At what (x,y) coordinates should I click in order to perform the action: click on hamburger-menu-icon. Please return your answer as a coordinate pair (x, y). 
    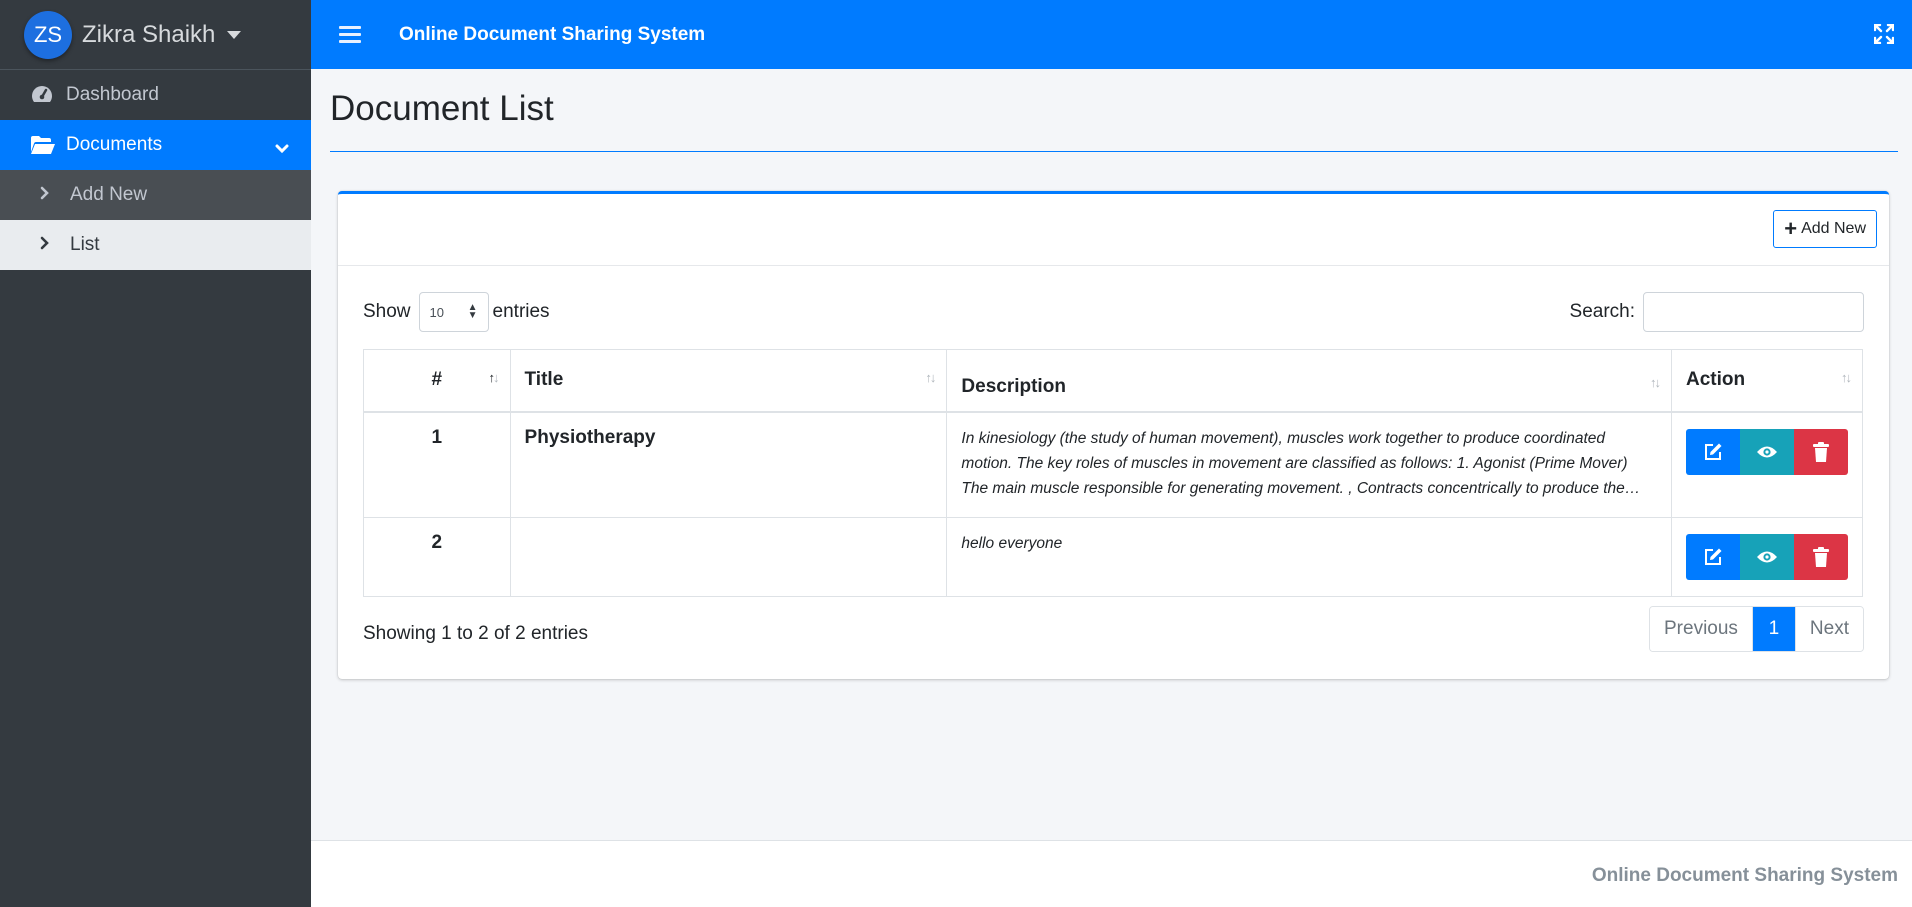
    Looking at the image, I should click on (350, 34).